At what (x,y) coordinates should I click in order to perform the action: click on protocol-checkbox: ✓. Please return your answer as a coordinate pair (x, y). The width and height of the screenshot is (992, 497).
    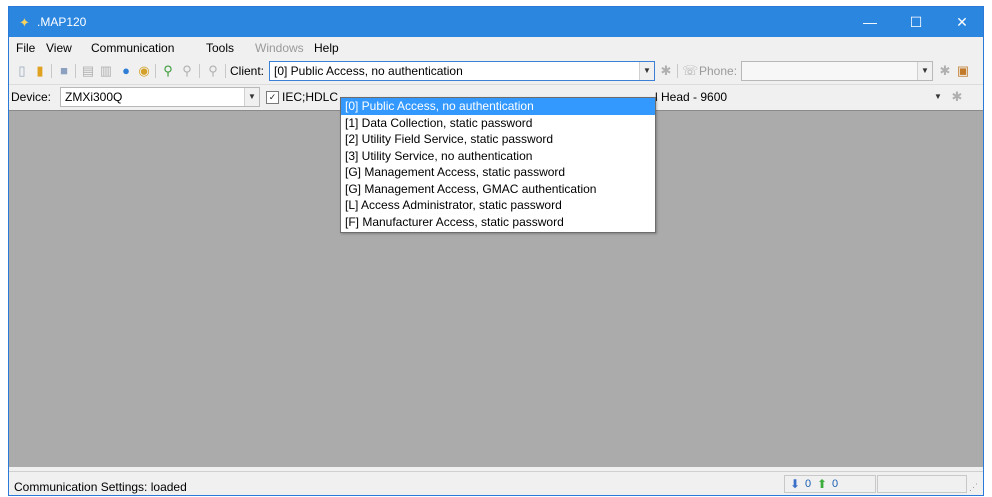
    Looking at the image, I should click on (272, 97).